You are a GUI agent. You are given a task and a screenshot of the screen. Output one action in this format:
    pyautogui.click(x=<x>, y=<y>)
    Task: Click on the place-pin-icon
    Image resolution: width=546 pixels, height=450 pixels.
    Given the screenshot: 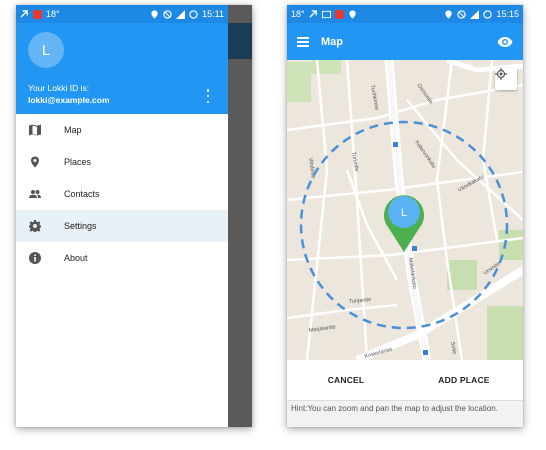 What is the action you would take?
    pyautogui.click(x=35, y=162)
    